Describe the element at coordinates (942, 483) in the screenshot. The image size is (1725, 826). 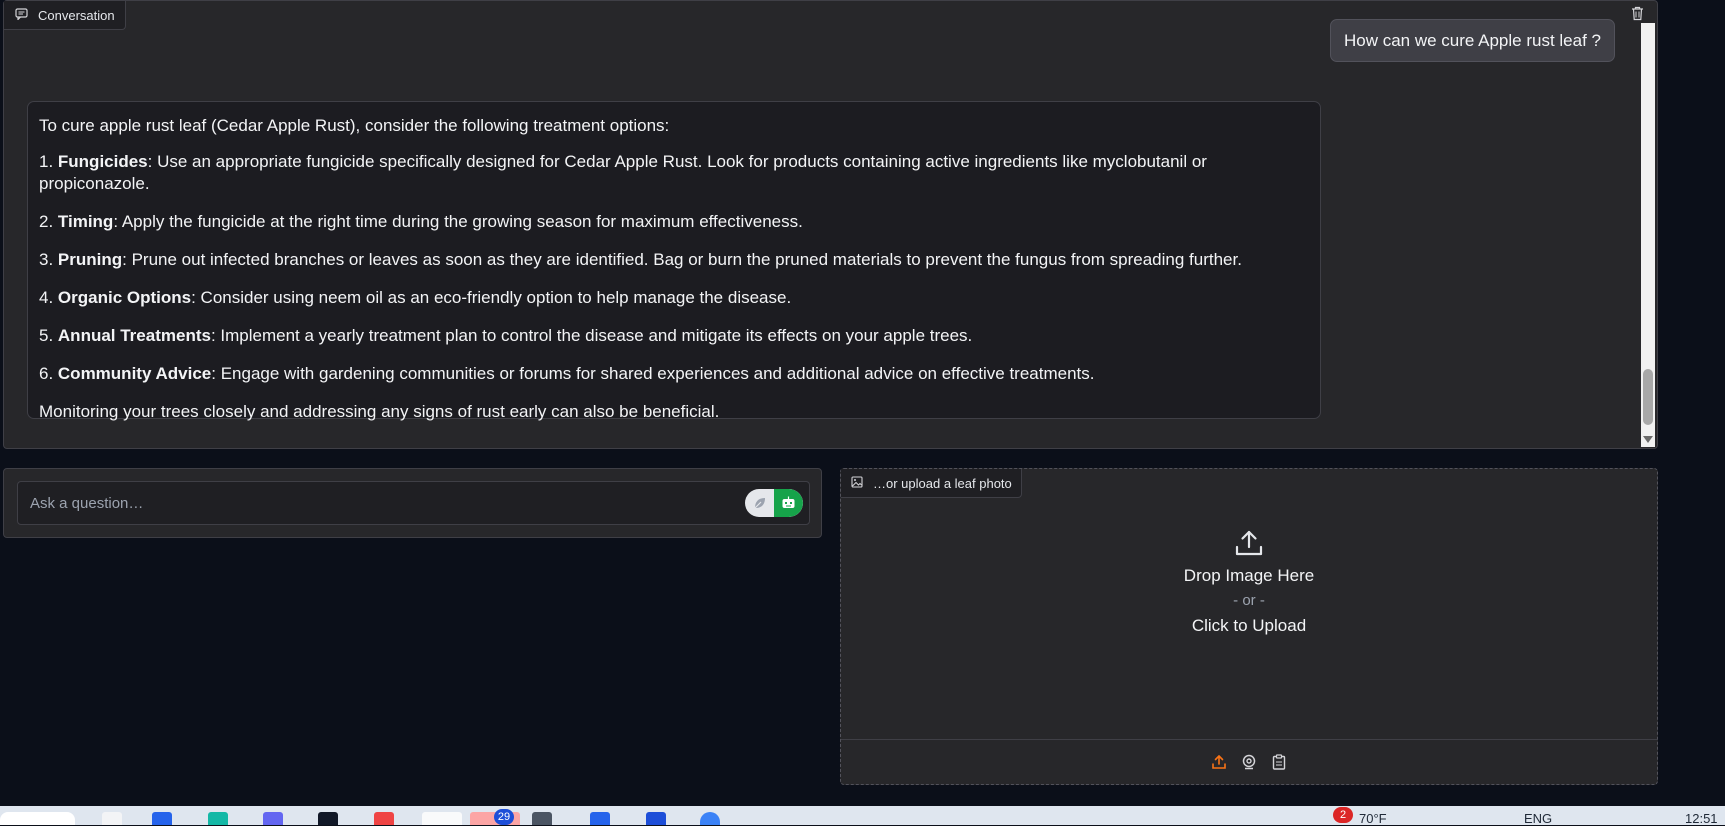
I see `upload-label-text: …or upload a leaf photo` at that location.